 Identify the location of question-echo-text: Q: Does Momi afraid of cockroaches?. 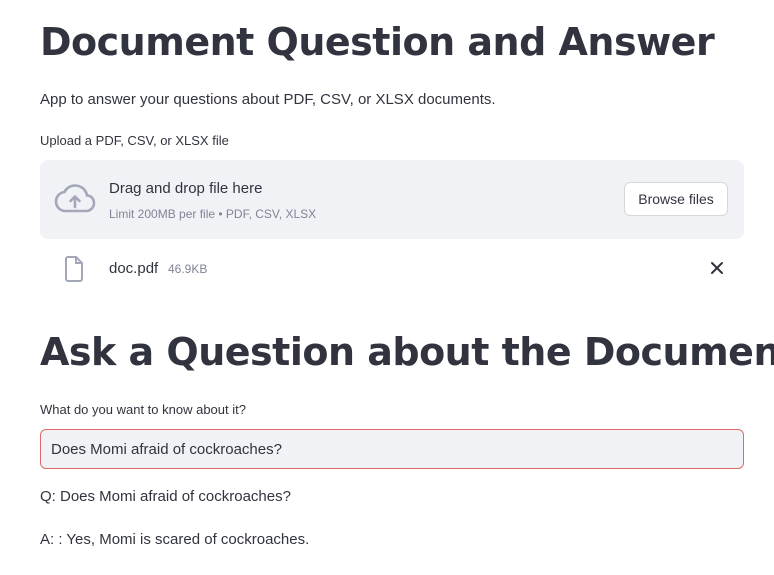
(165, 496).